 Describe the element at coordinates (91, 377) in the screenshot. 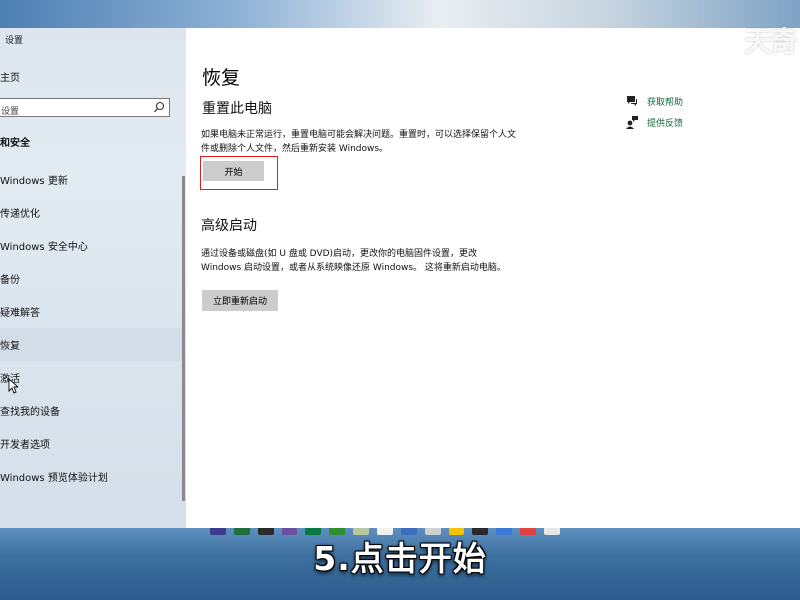

I see `sidebar-item-activation: 激活` at that location.